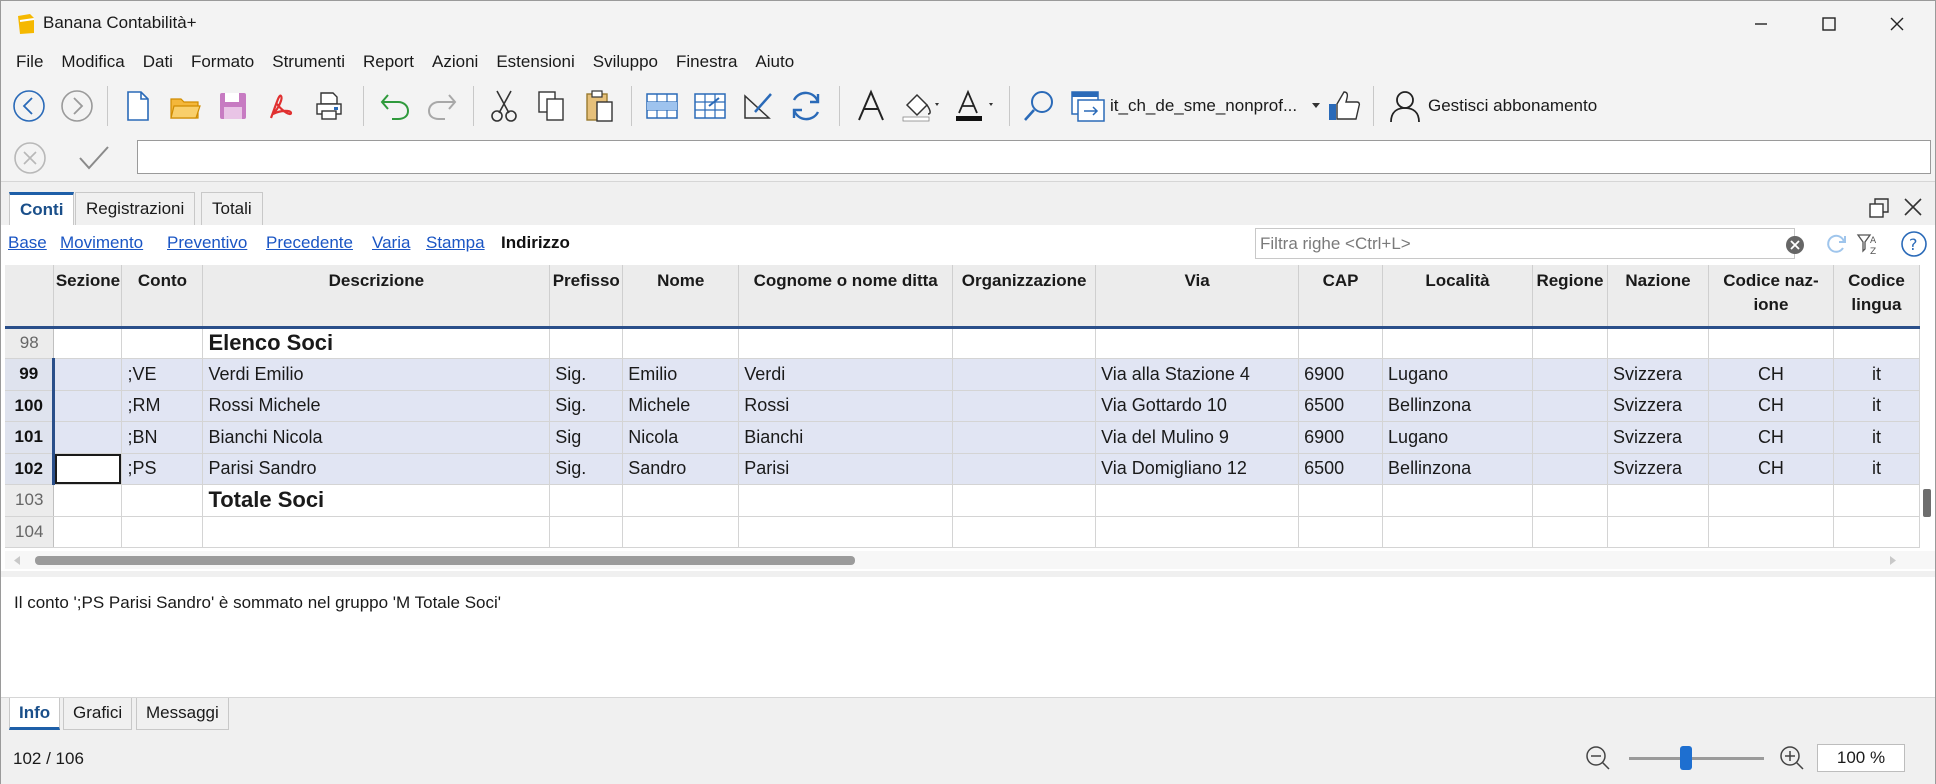 The height and width of the screenshot is (784, 1936). Describe the element at coordinates (871, 106) in the screenshot. I see `font-button` at that location.